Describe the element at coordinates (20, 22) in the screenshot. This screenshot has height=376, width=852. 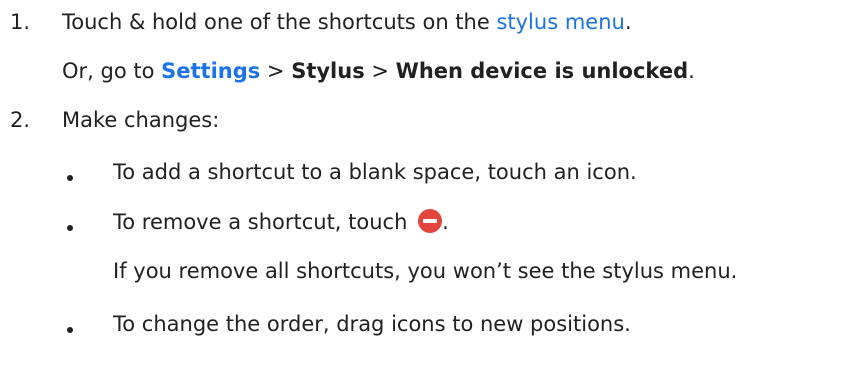
I see `step-1-number: 1.` at that location.